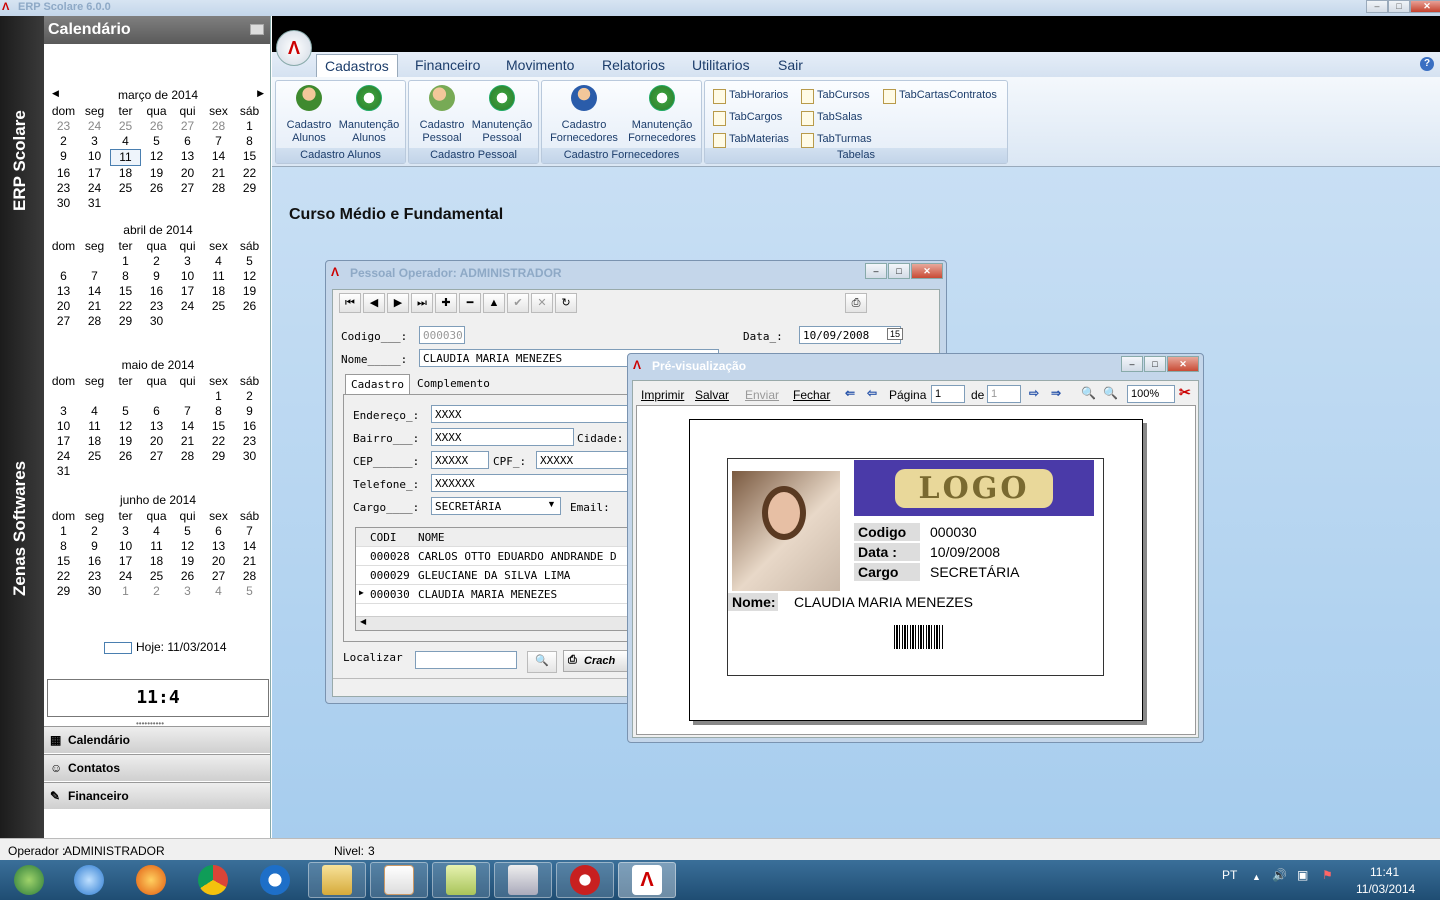  I want to click on taskbar-app-red, so click(585, 880).